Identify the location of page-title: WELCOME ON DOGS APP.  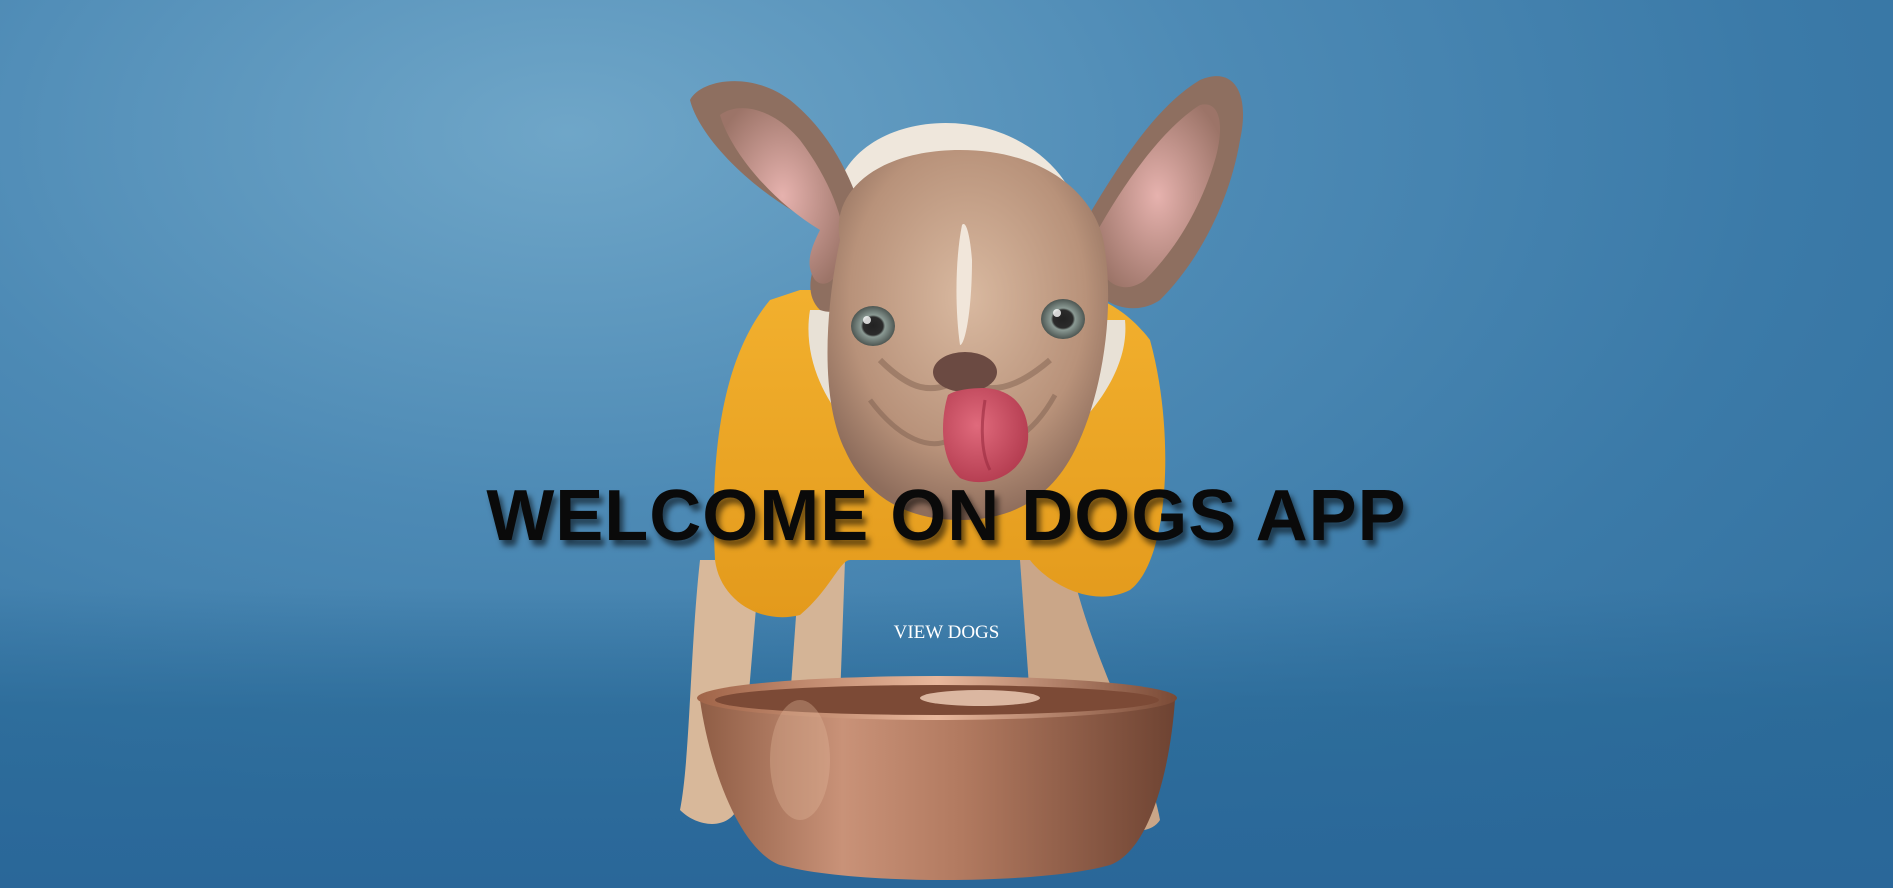
(946, 516).